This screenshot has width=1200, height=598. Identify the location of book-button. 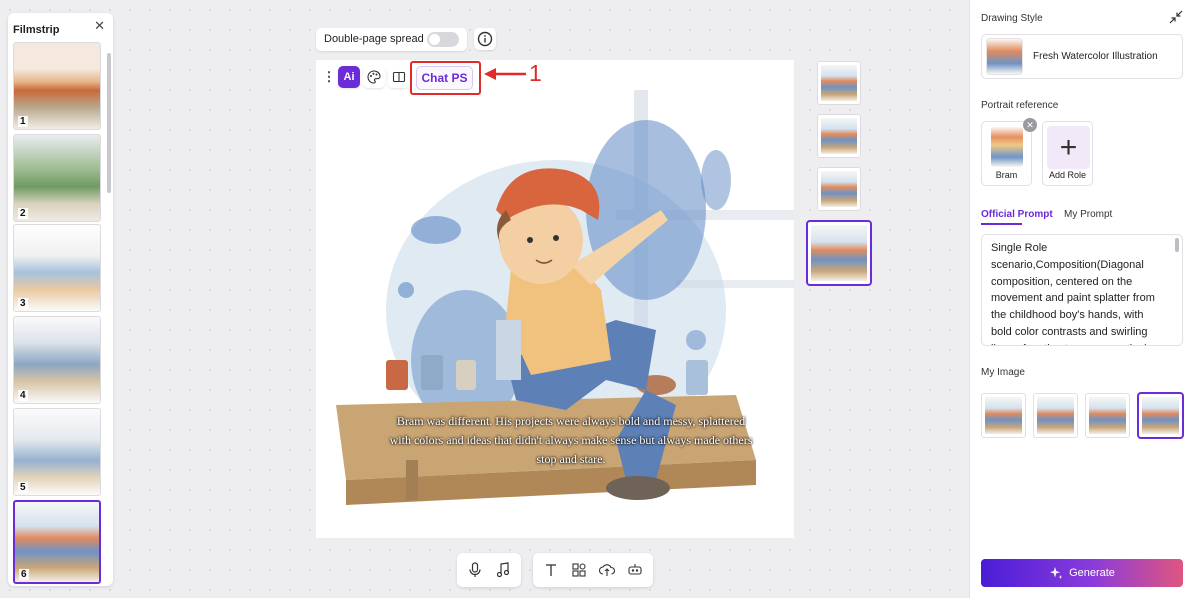
(399, 77).